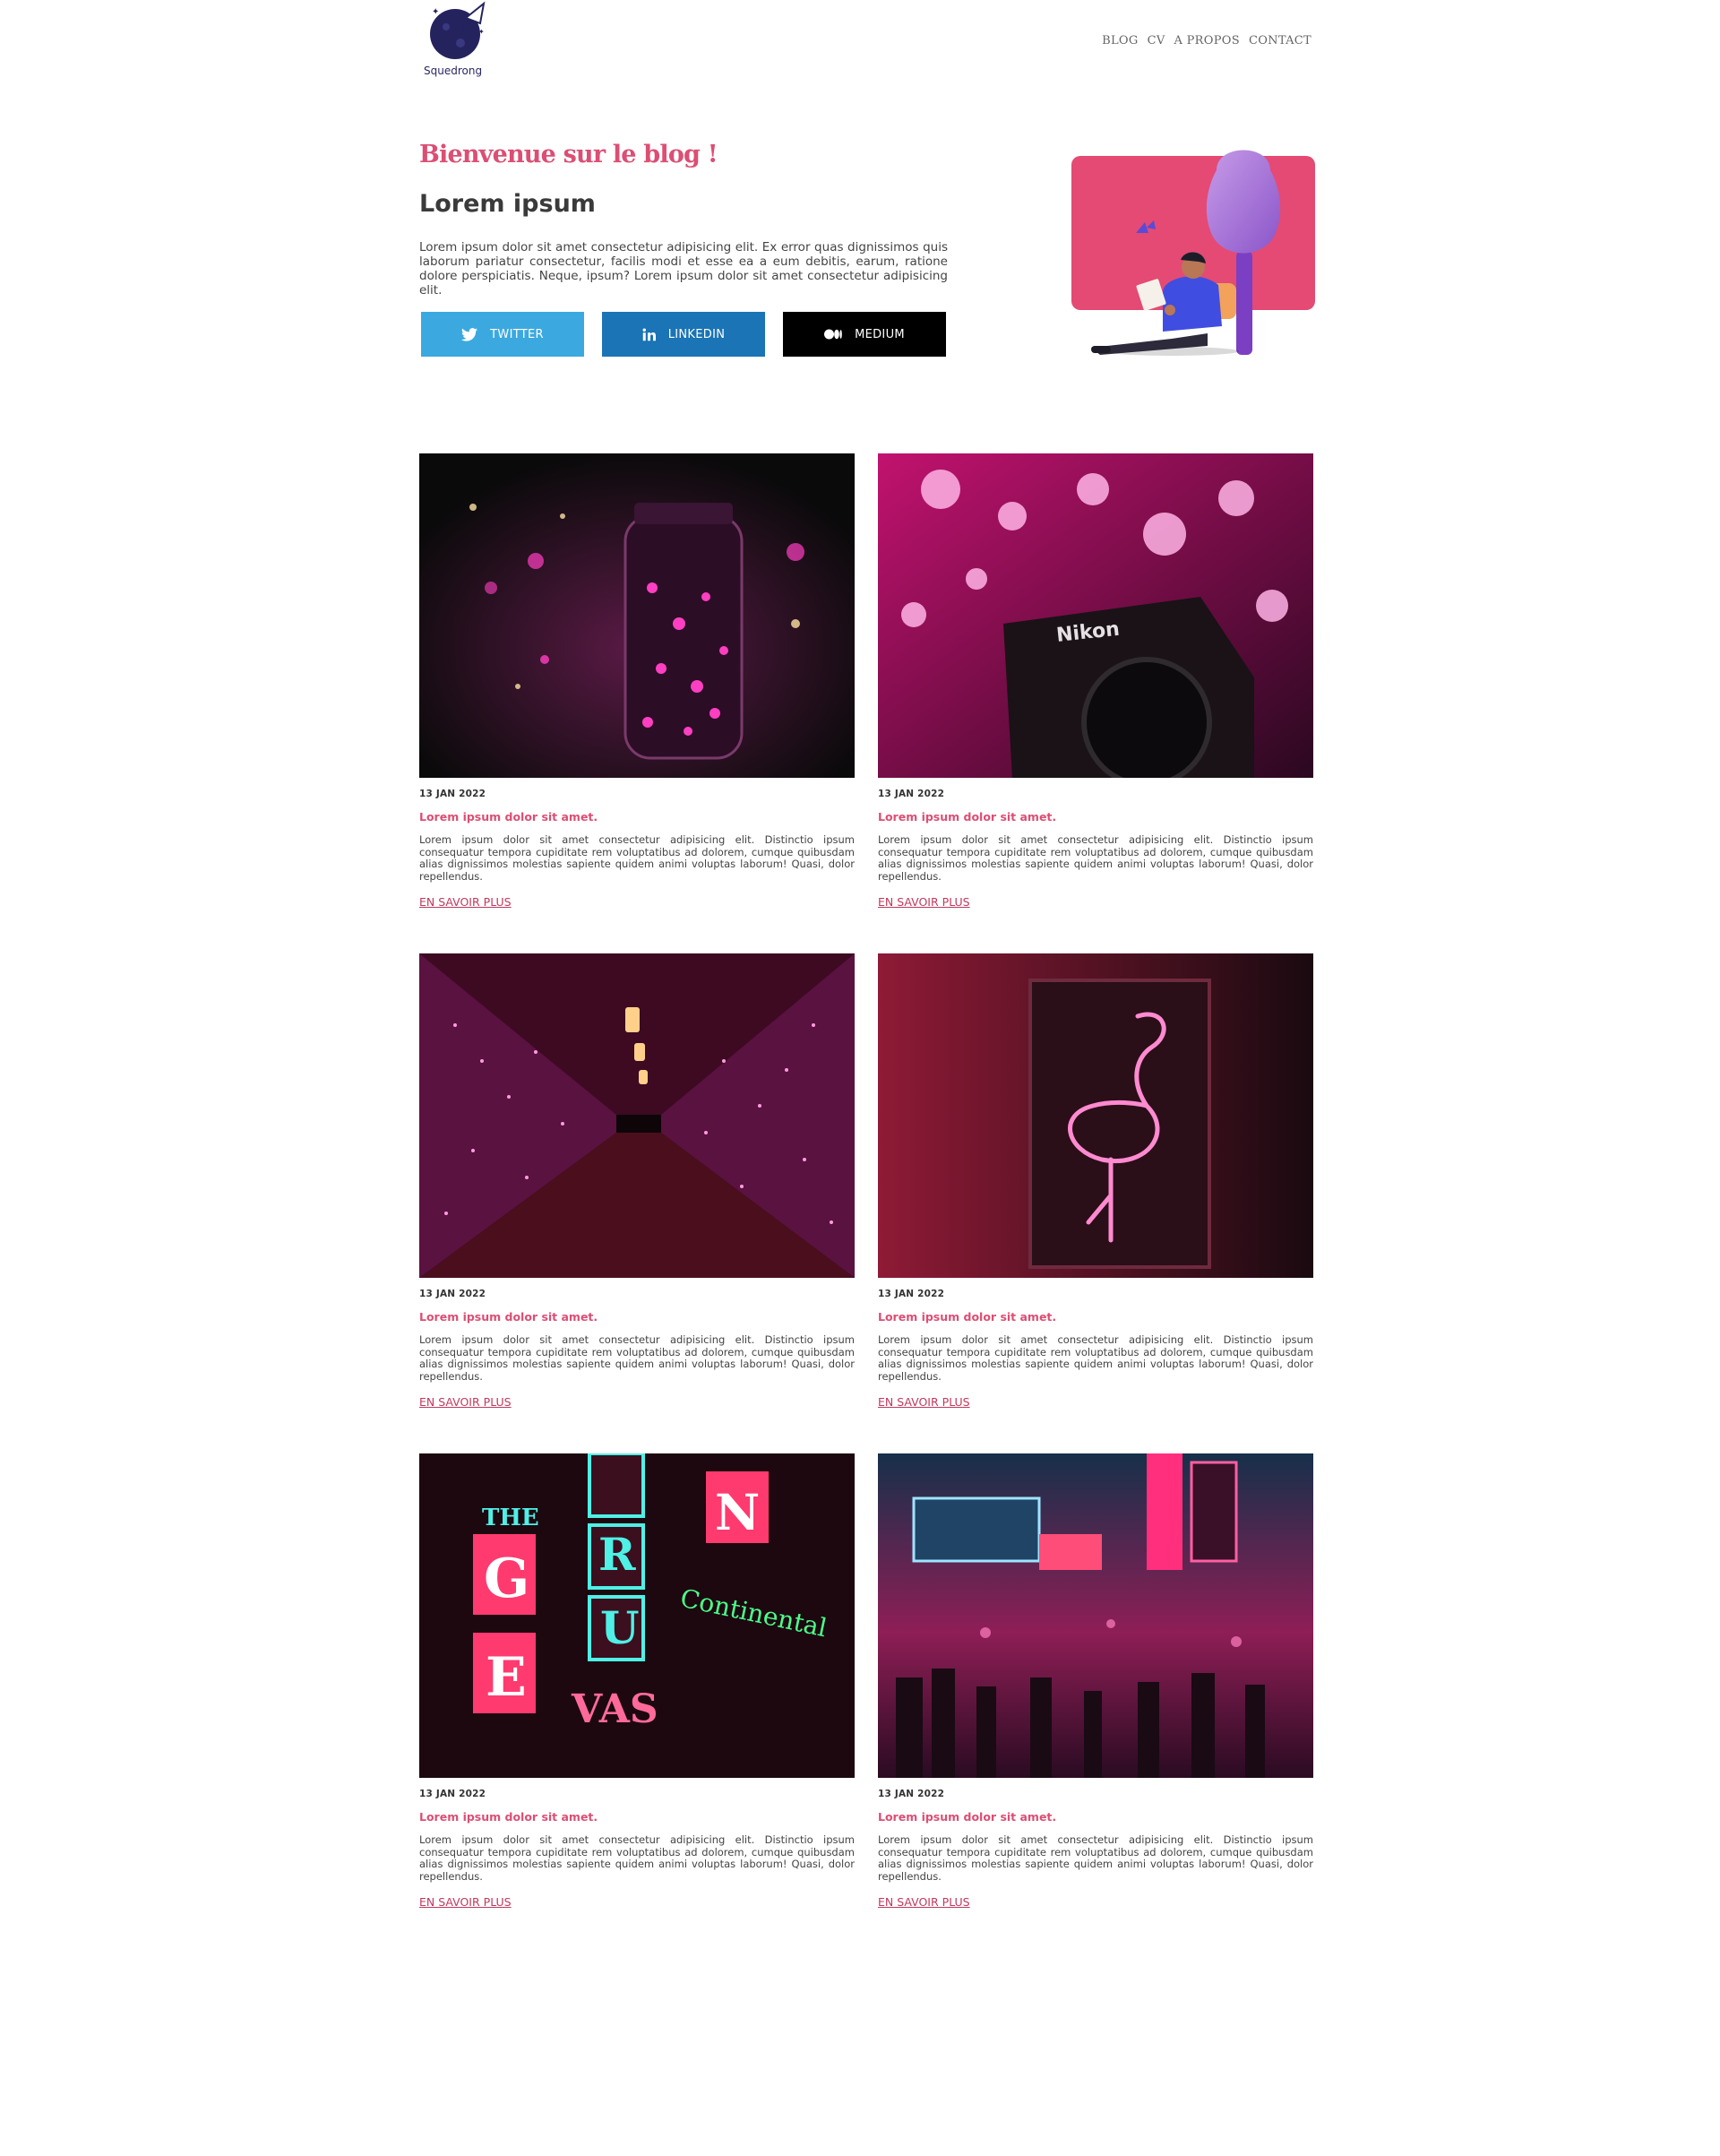 This screenshot has width=1720, height=2156. What do you see at coordinates (696, 334) in the screenshot?
I see `linkedin-label: LINKEDIN` at bounding box center [696, 334].